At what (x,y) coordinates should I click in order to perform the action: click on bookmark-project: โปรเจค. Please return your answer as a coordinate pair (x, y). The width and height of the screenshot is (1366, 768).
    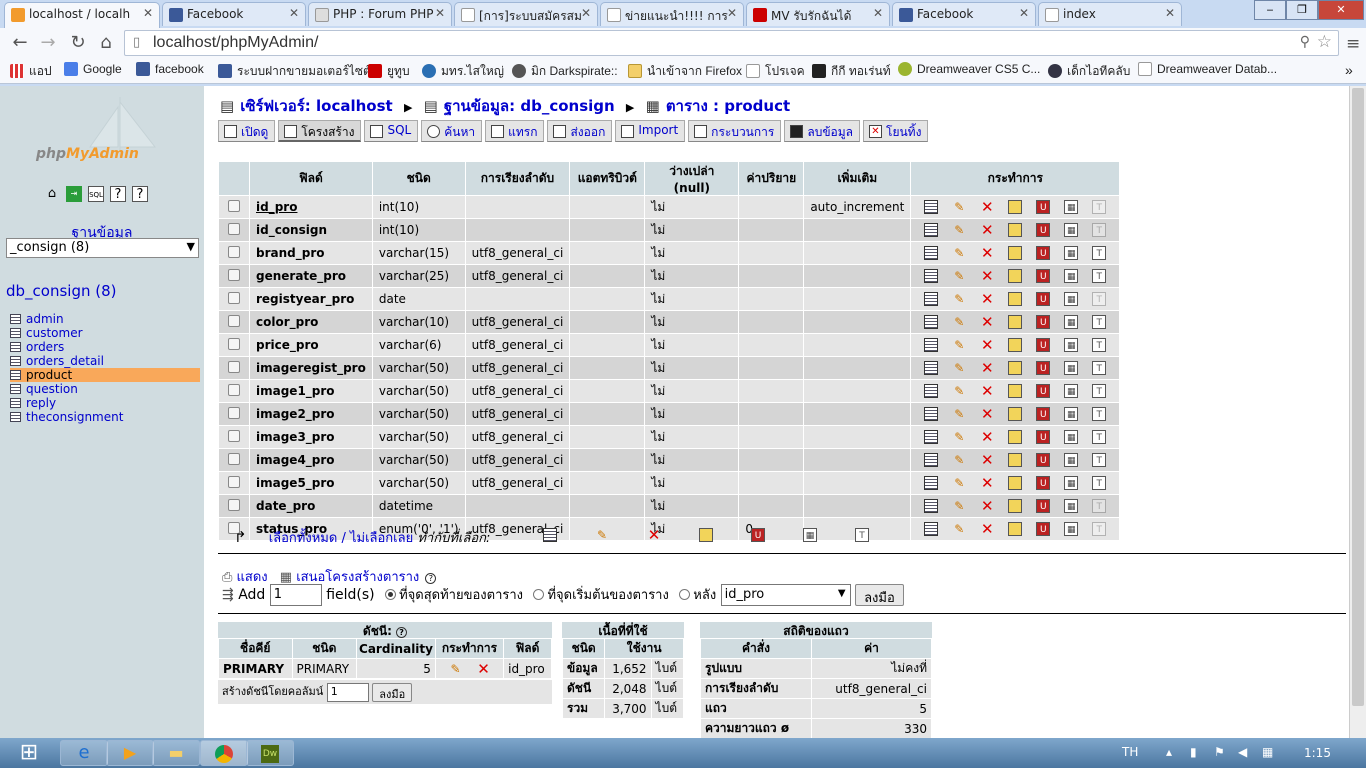
    Looking at the image, I should click on (775, 71).